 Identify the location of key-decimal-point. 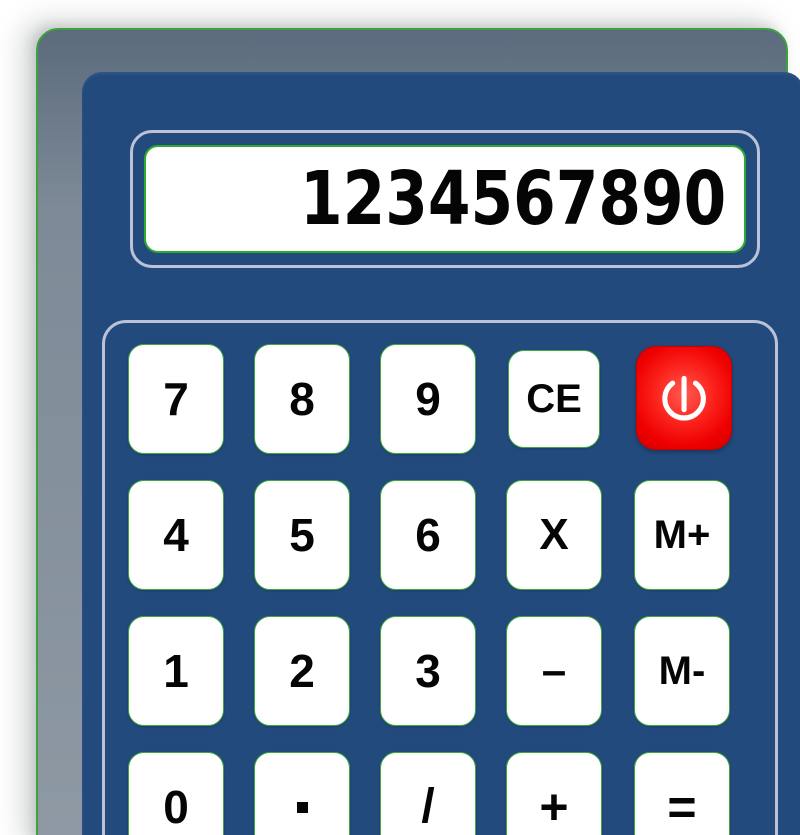
(302, 793).